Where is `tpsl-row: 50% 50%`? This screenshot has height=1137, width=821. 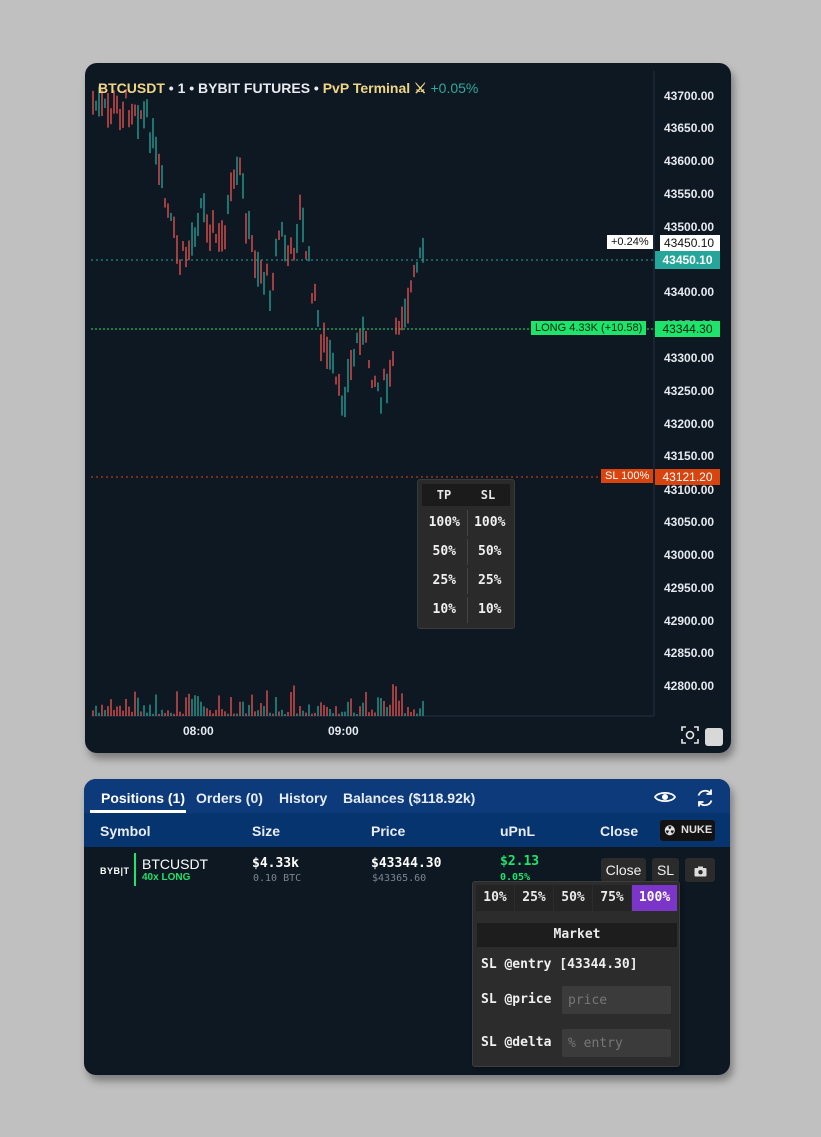
tpsl-row: 50% 50% is located at coordinates (467, 552).